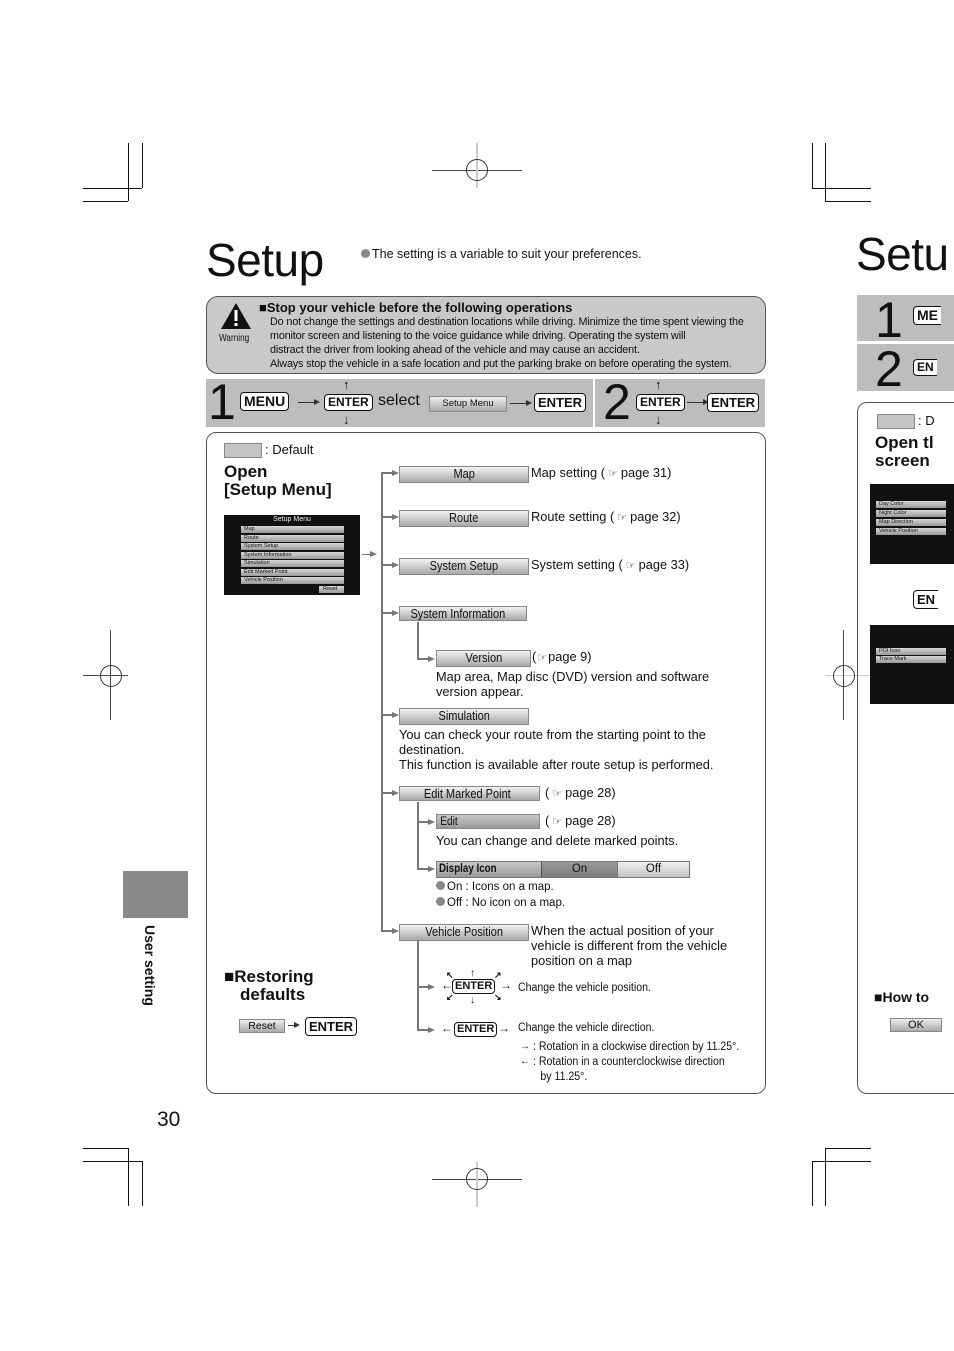 This screenshot has width=954, height=1351. Describe the element at coordinates (889, 369) in the screenshot. I see `step-number: 2` at that location.